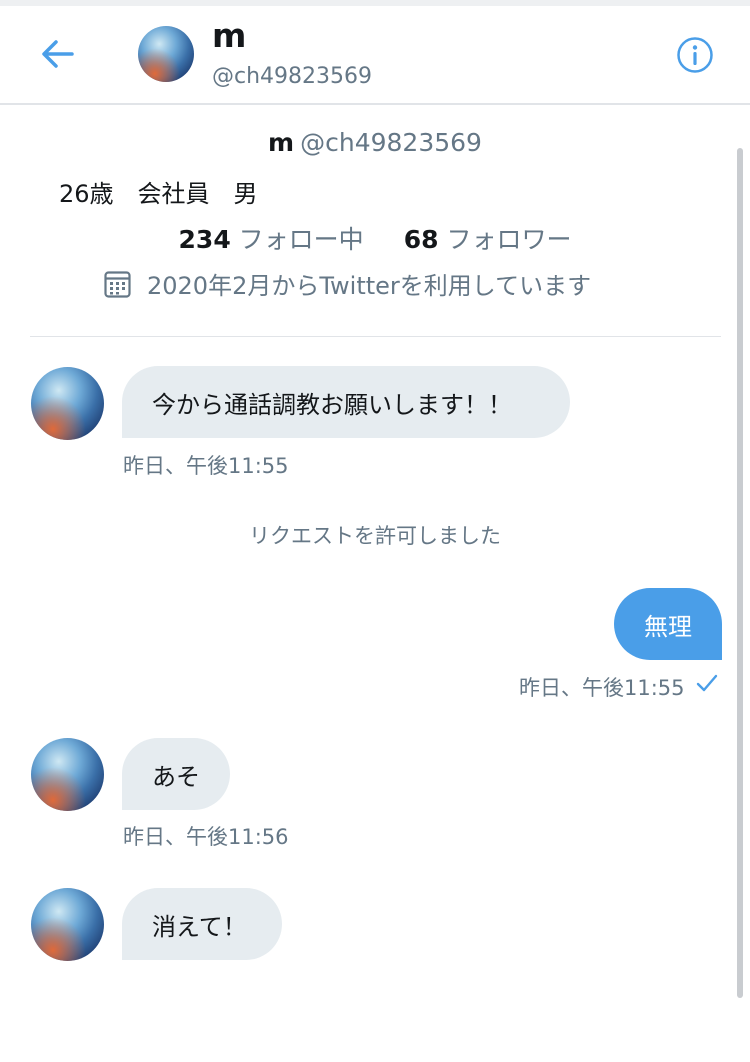 The image size is (750, 1062). I want to click on info-icon, so click(695, 55).